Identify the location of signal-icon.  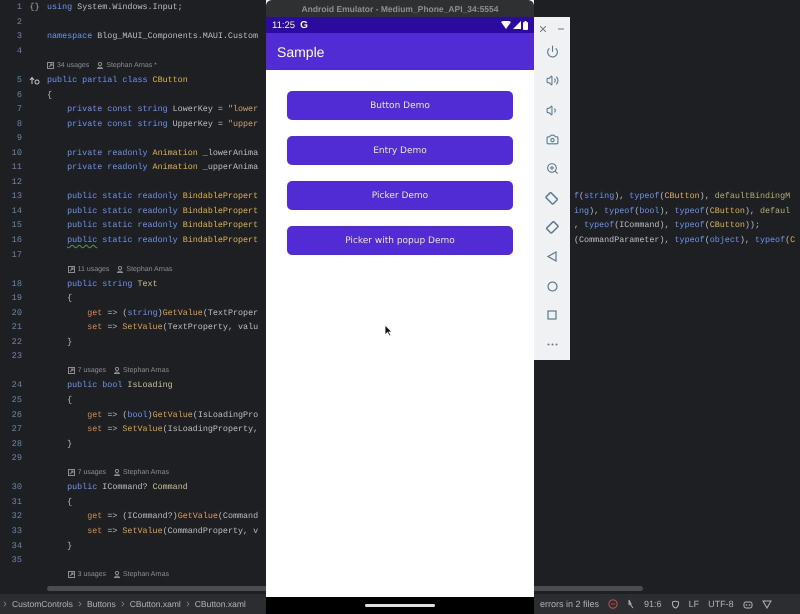
(517, 25).